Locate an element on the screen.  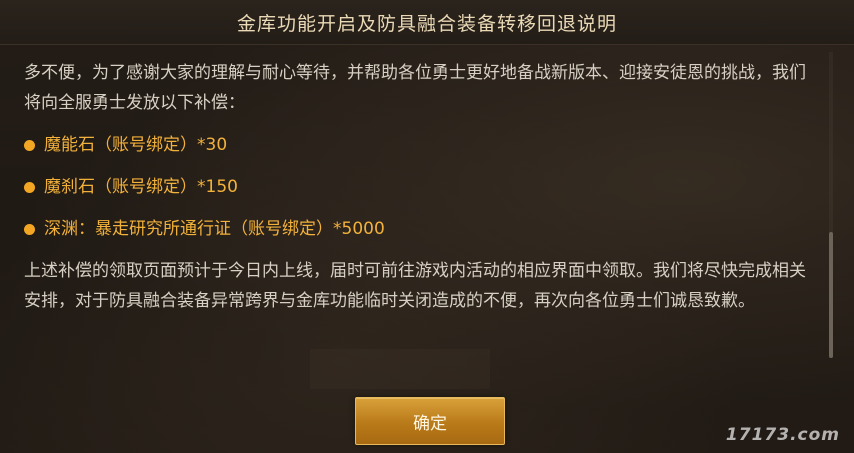
confirm-button-label: 确定 is located at coordinates (430, 423).